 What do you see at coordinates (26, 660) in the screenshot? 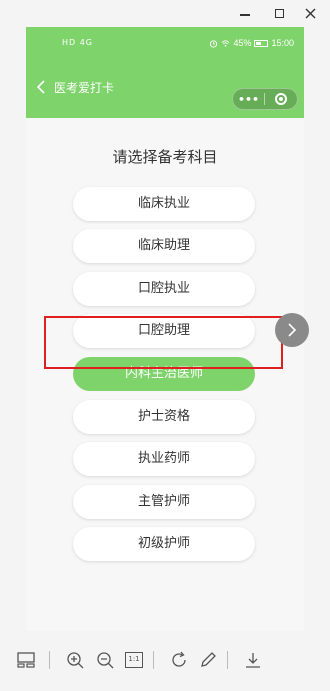
I see `thumbnail-icon` at bounding box center [26, 660].